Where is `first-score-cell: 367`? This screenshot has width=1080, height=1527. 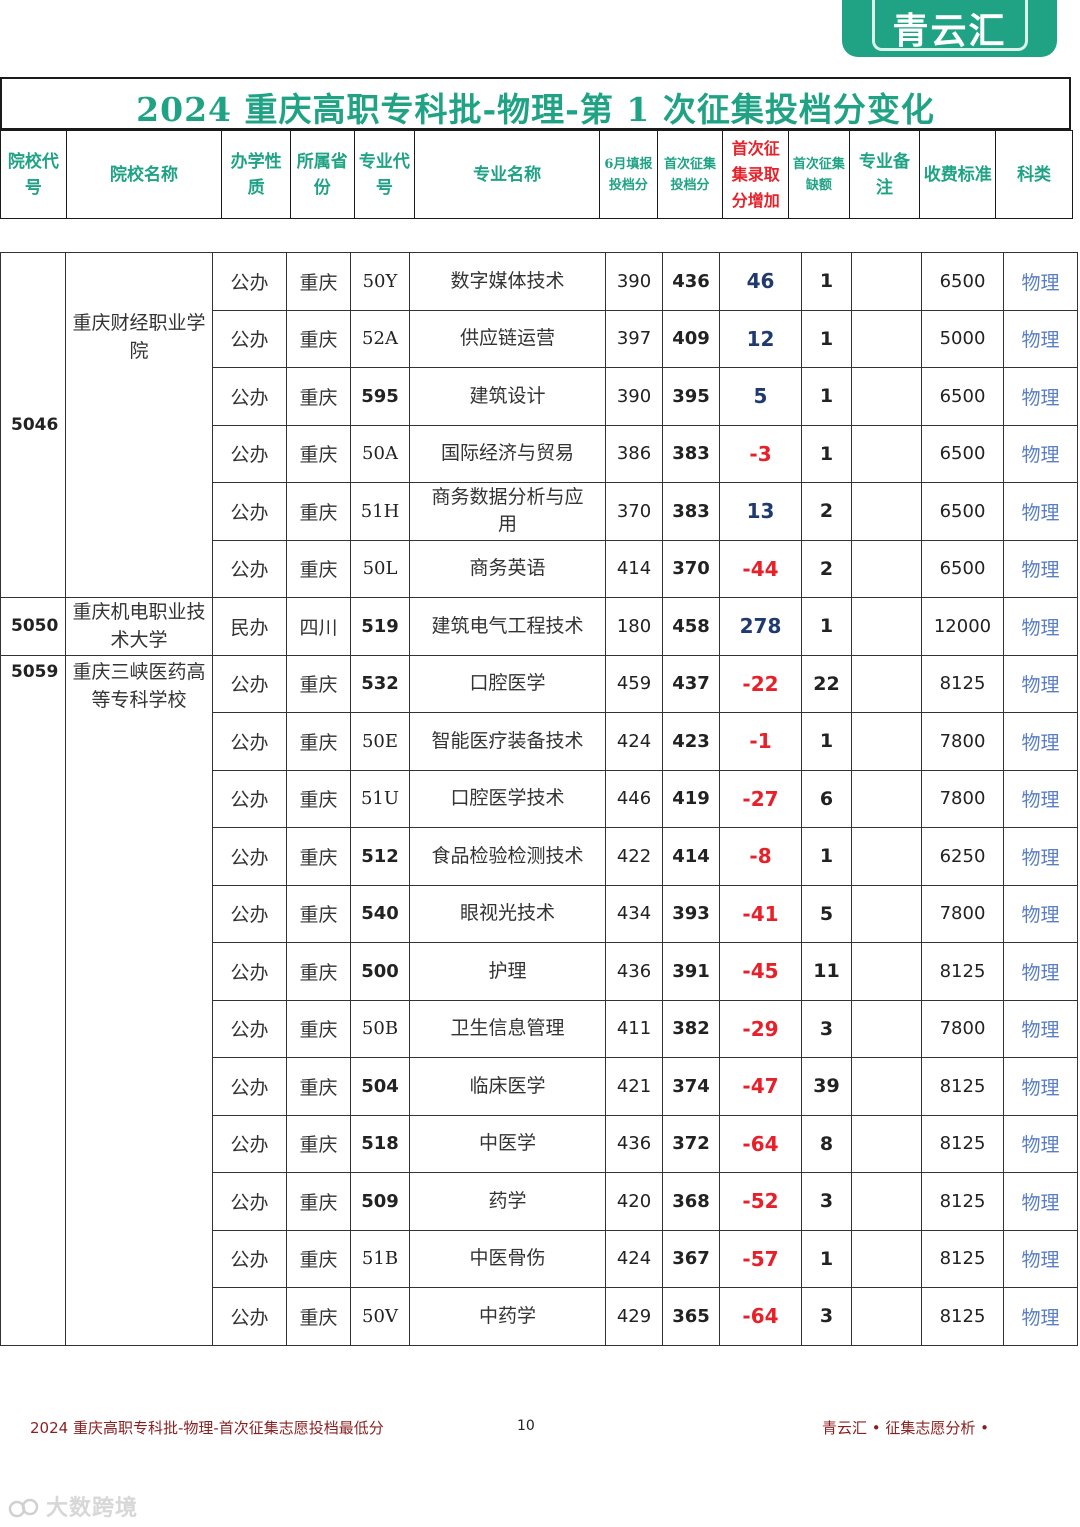 first-score-cell: 367 is located at coordinates (691, 1258).